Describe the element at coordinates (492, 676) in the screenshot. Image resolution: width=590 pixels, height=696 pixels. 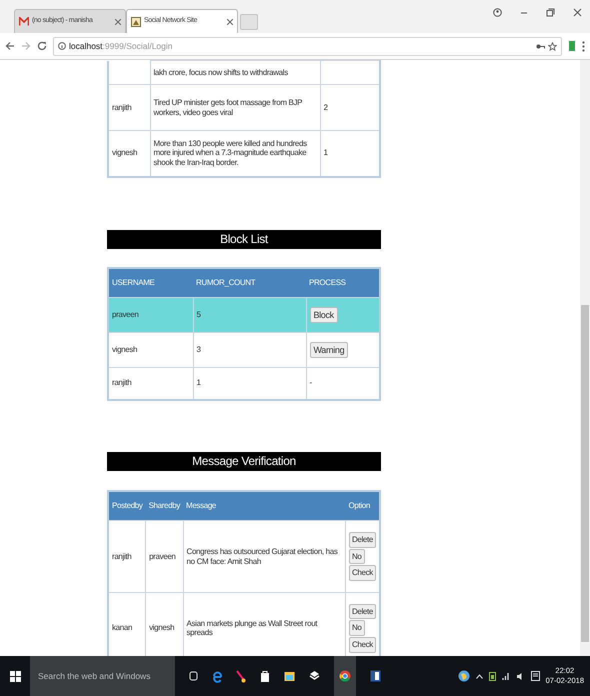
I see `battery-icon` at that location.